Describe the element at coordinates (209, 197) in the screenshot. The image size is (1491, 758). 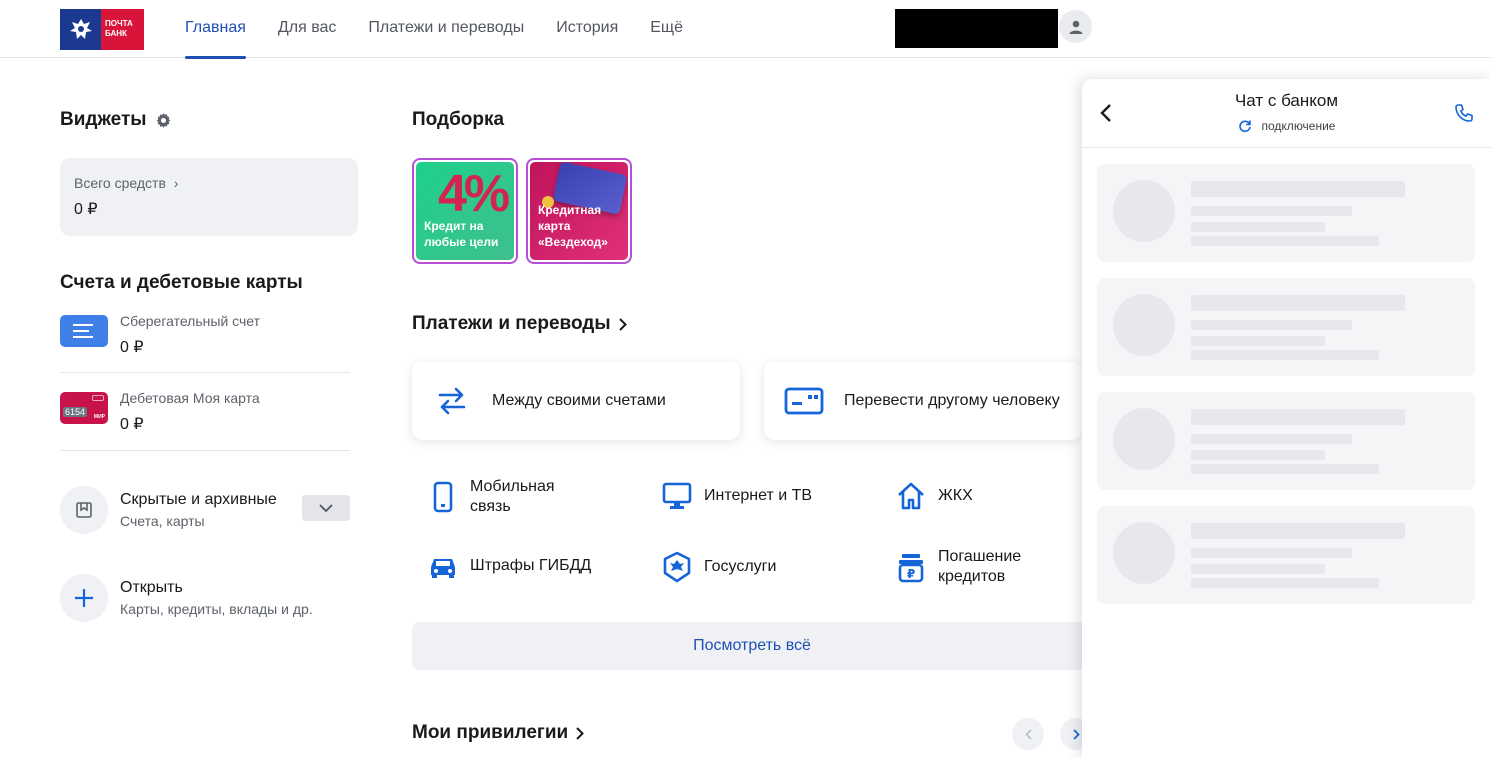
I see `total-funds-card: Всего средств › 0 ₽` at that location.